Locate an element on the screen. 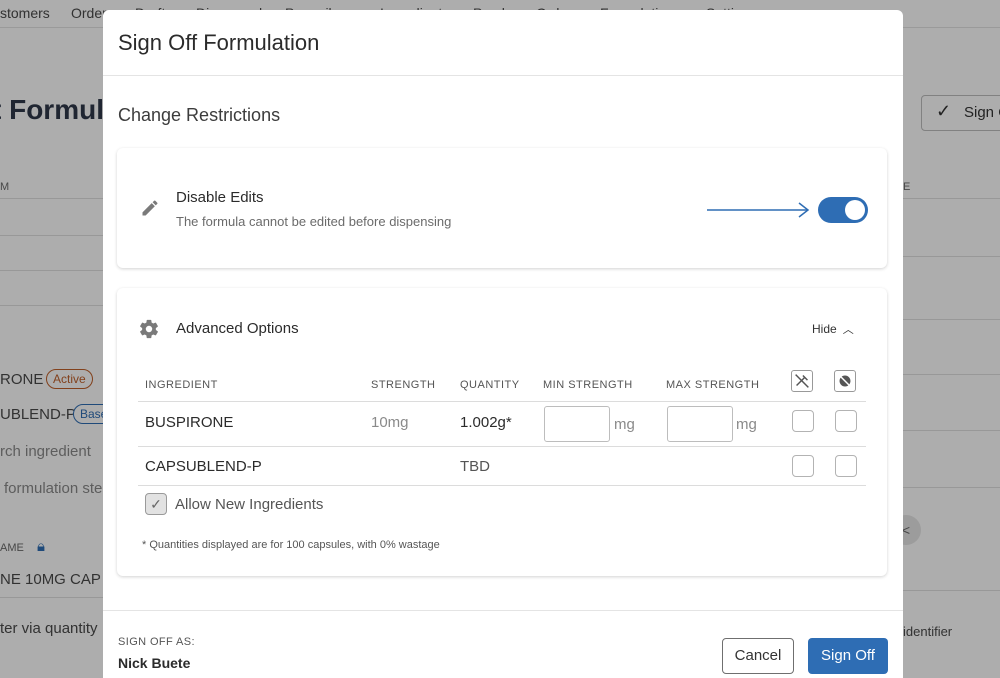 This screenshot has width=1000, height=678. row-ingredient-capsublend: CAPSUBLEND-P is located at coordinates (203, 466).